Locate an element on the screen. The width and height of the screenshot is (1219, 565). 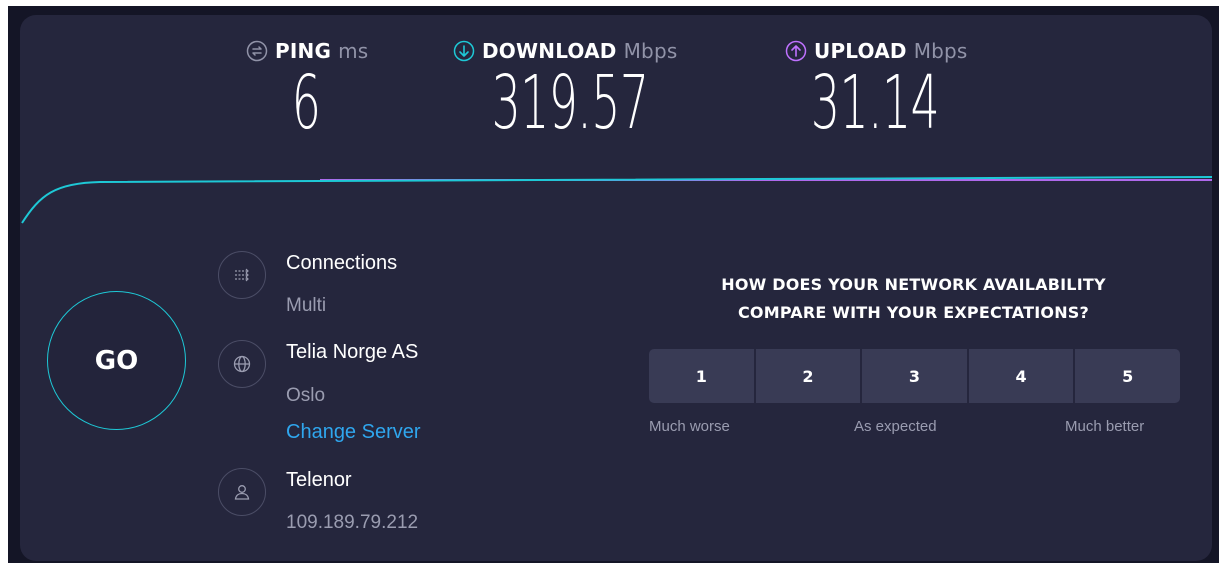
go-button-label: GO is located at coordinates (116, 360).